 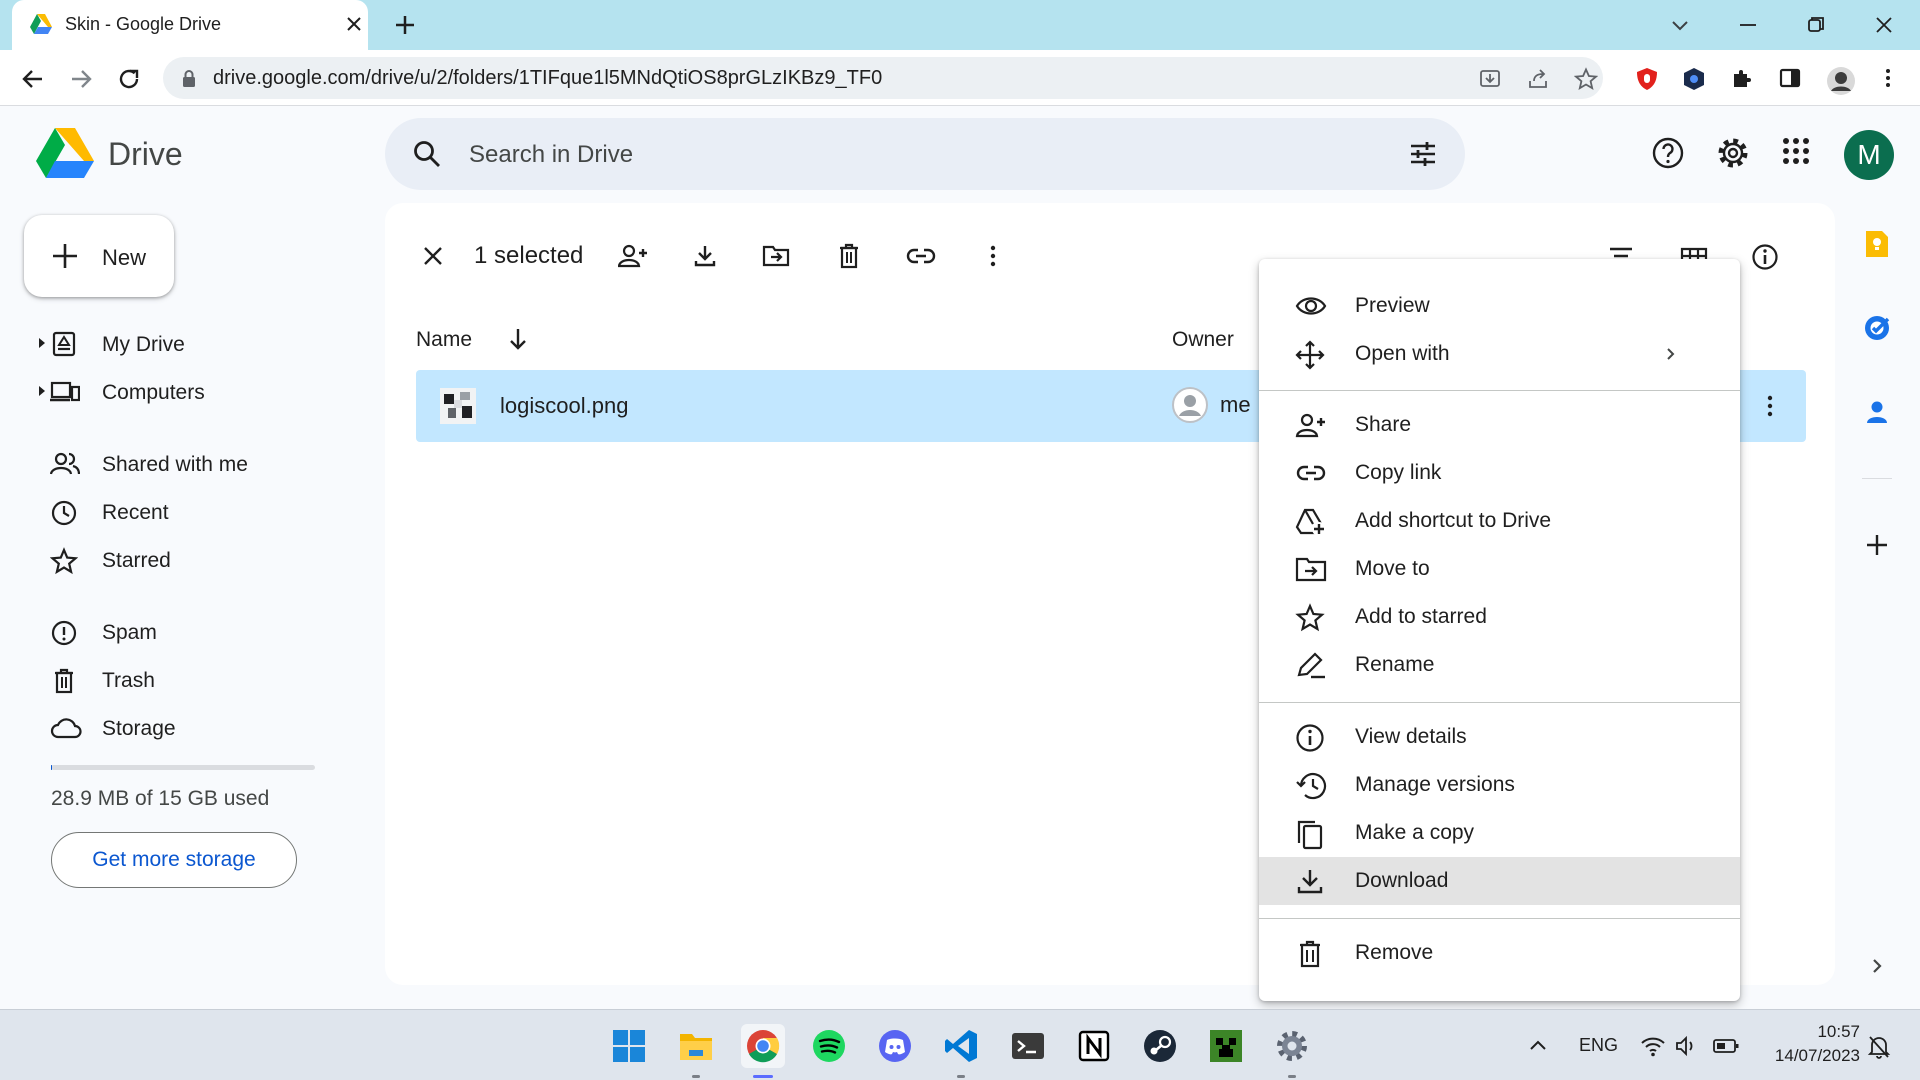 I want to click on wifi-icon, so click(x=1653, y=1046).